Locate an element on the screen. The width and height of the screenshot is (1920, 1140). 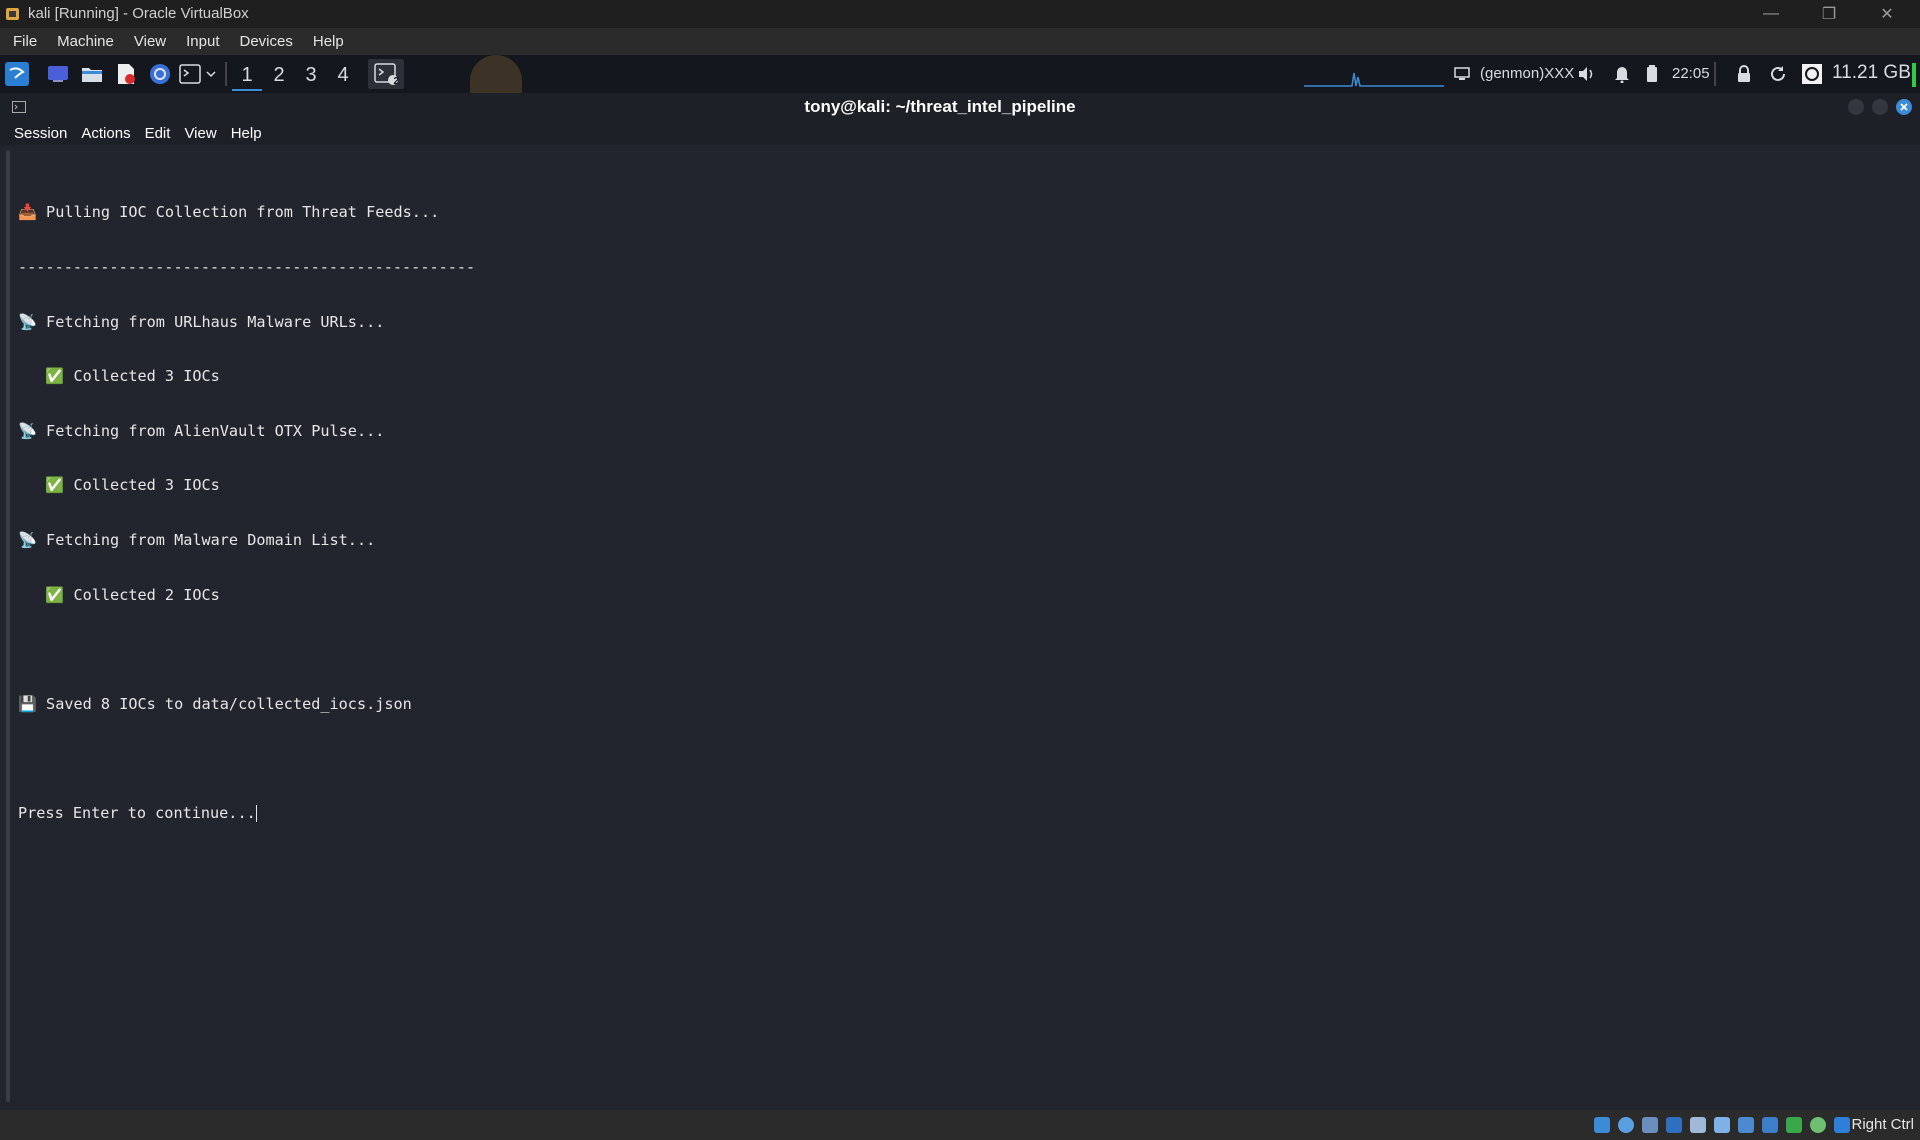
text-editor-icon is located at coordinates (126, 74).